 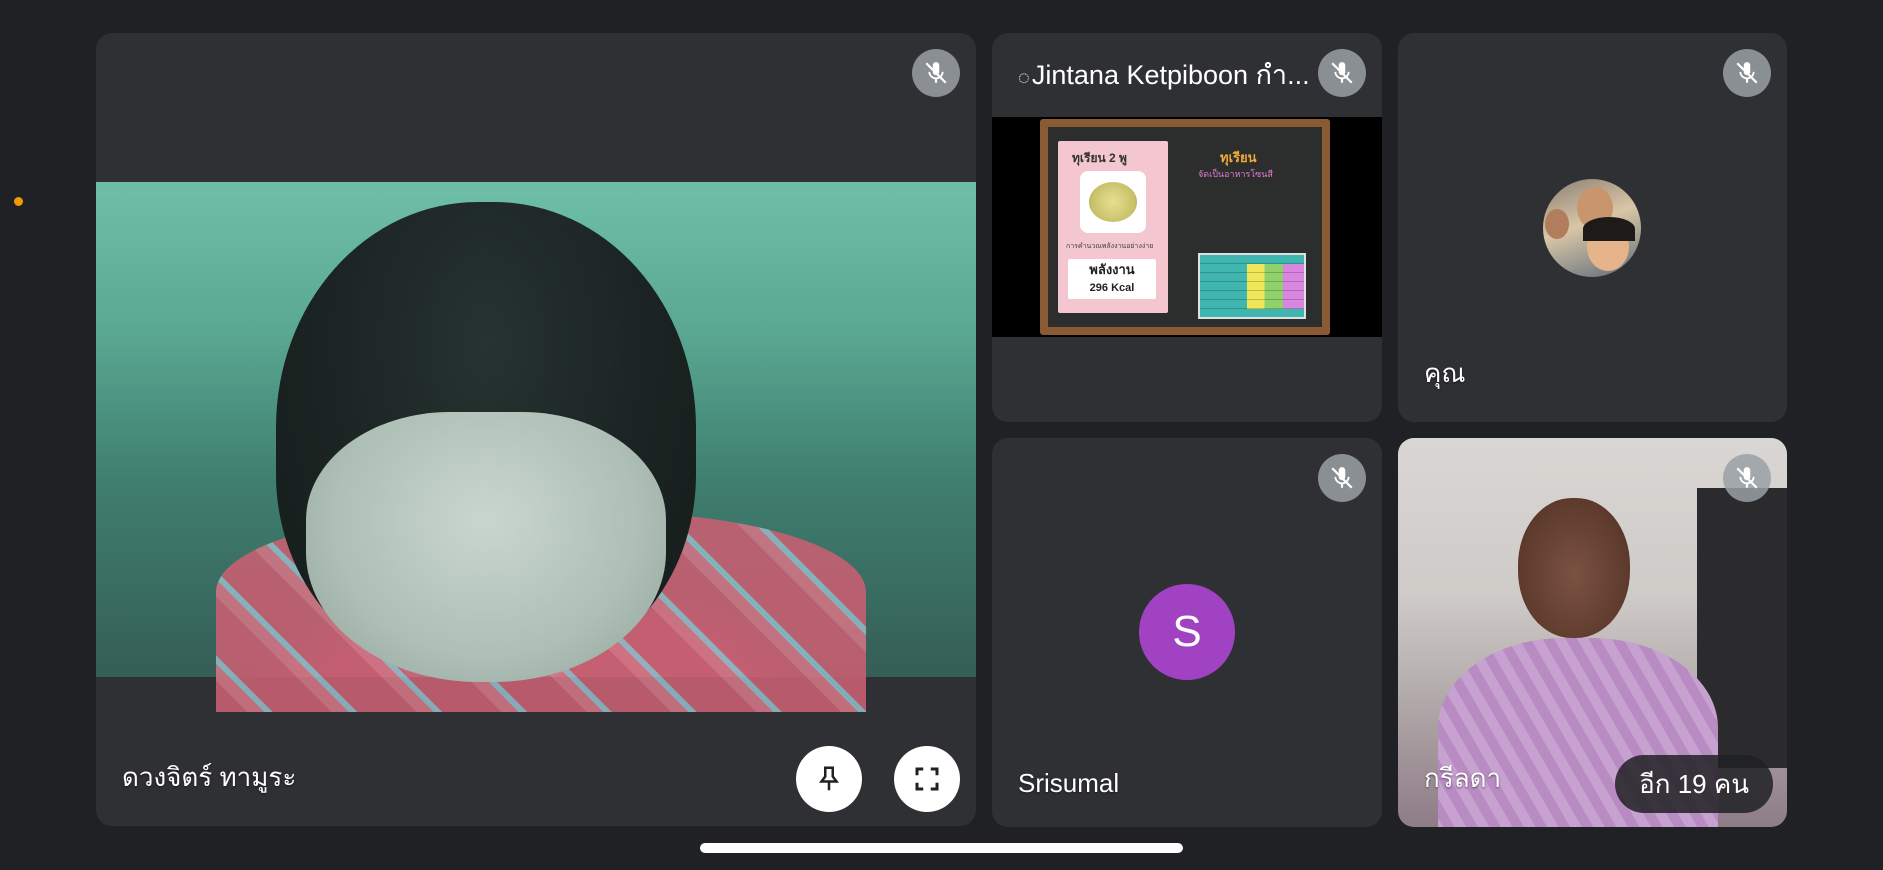 I want to click on notification-dot, so click(x=18, y=201).